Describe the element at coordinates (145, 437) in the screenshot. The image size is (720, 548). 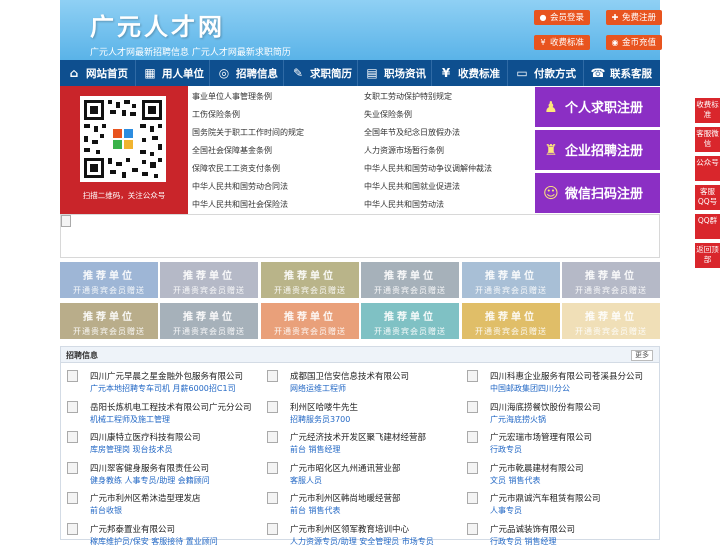
I see `company-name: 四川康特立医疗科技有限公司` at that location.